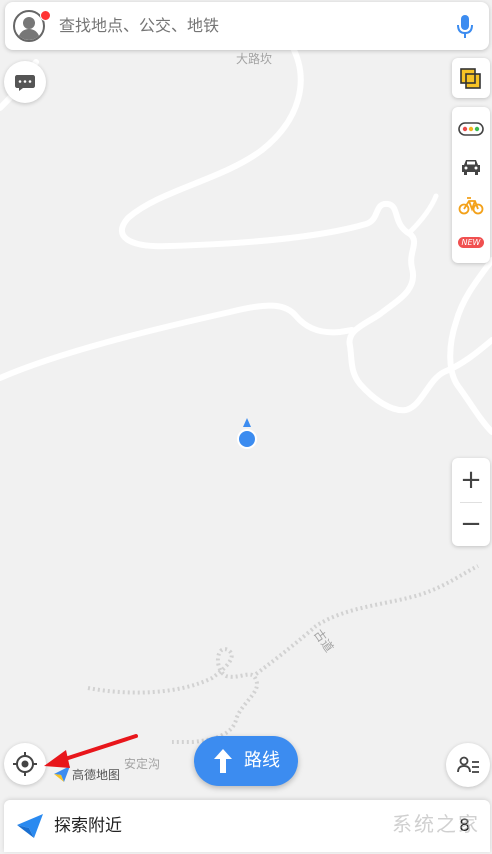  What do you see at coordinates (247, 433) in the screenshot?
I see `current-location-icon` at bounding box center [247, 433].